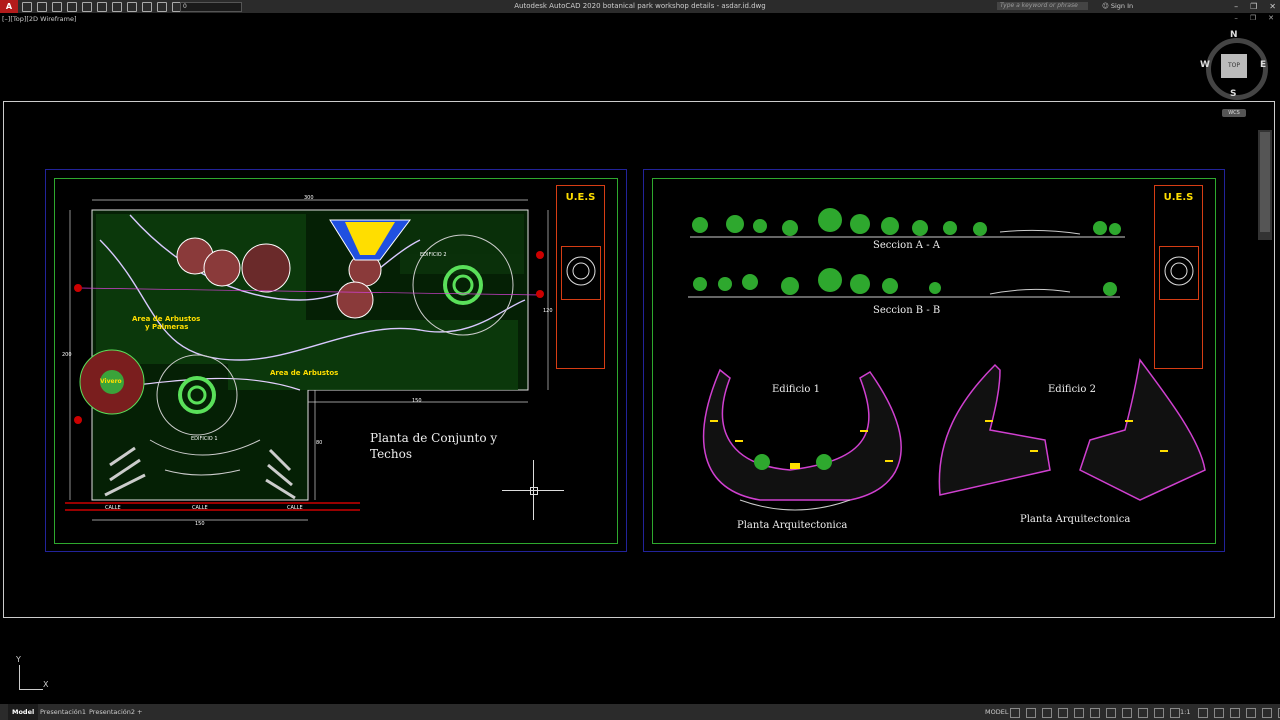 This screenshot has width=1280, height=720. What do you see at coordinates (1185, 712) in the screenshot?
I see `annotation-scale: 1:1` at bounding box center [1185, 712].